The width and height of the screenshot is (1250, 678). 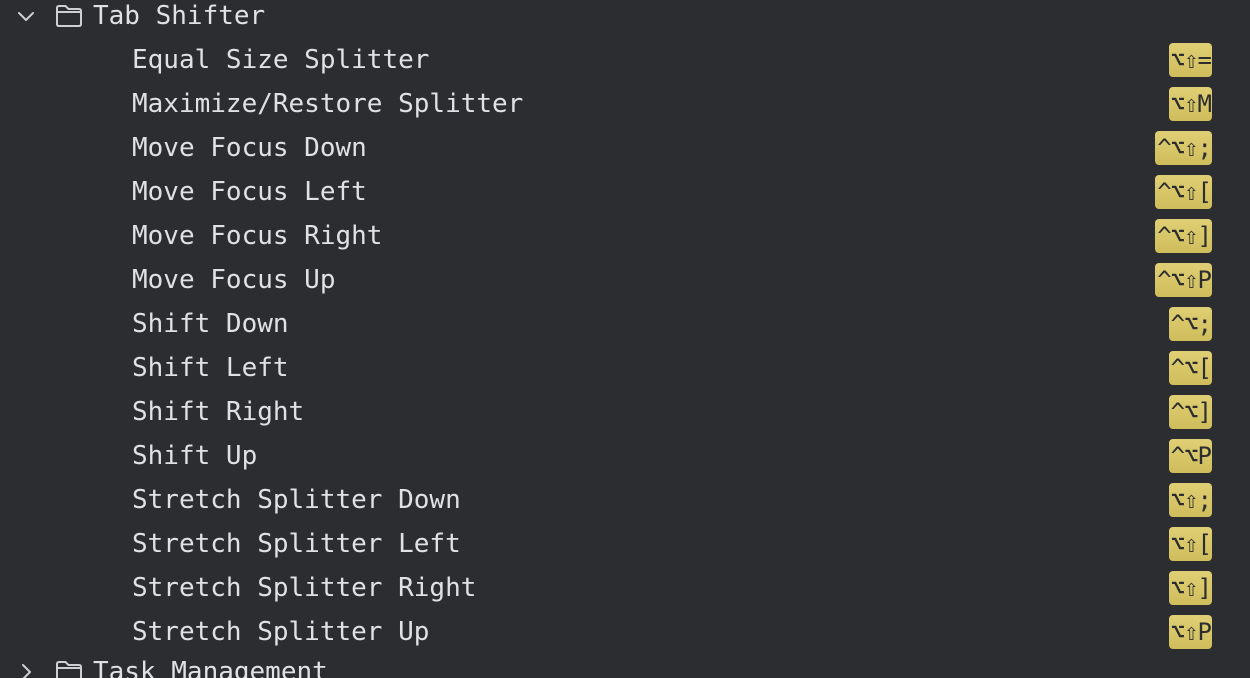 I want to click on shortcut-badge: ^⌥⇧[, so click(x=1183, y=192).